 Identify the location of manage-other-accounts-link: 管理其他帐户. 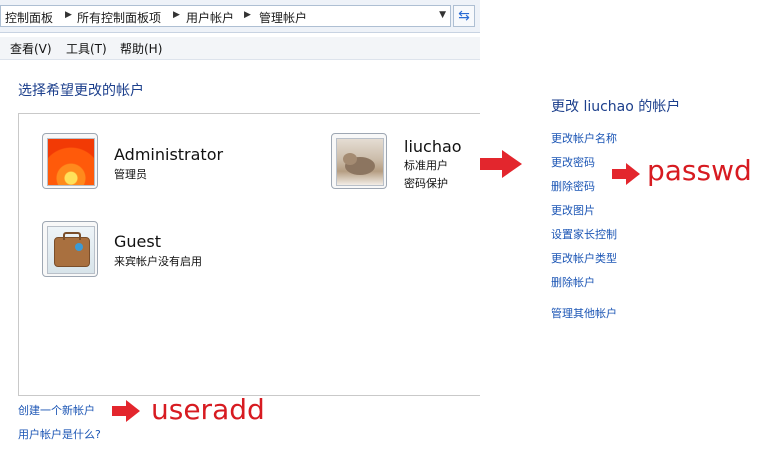
(584, 313).